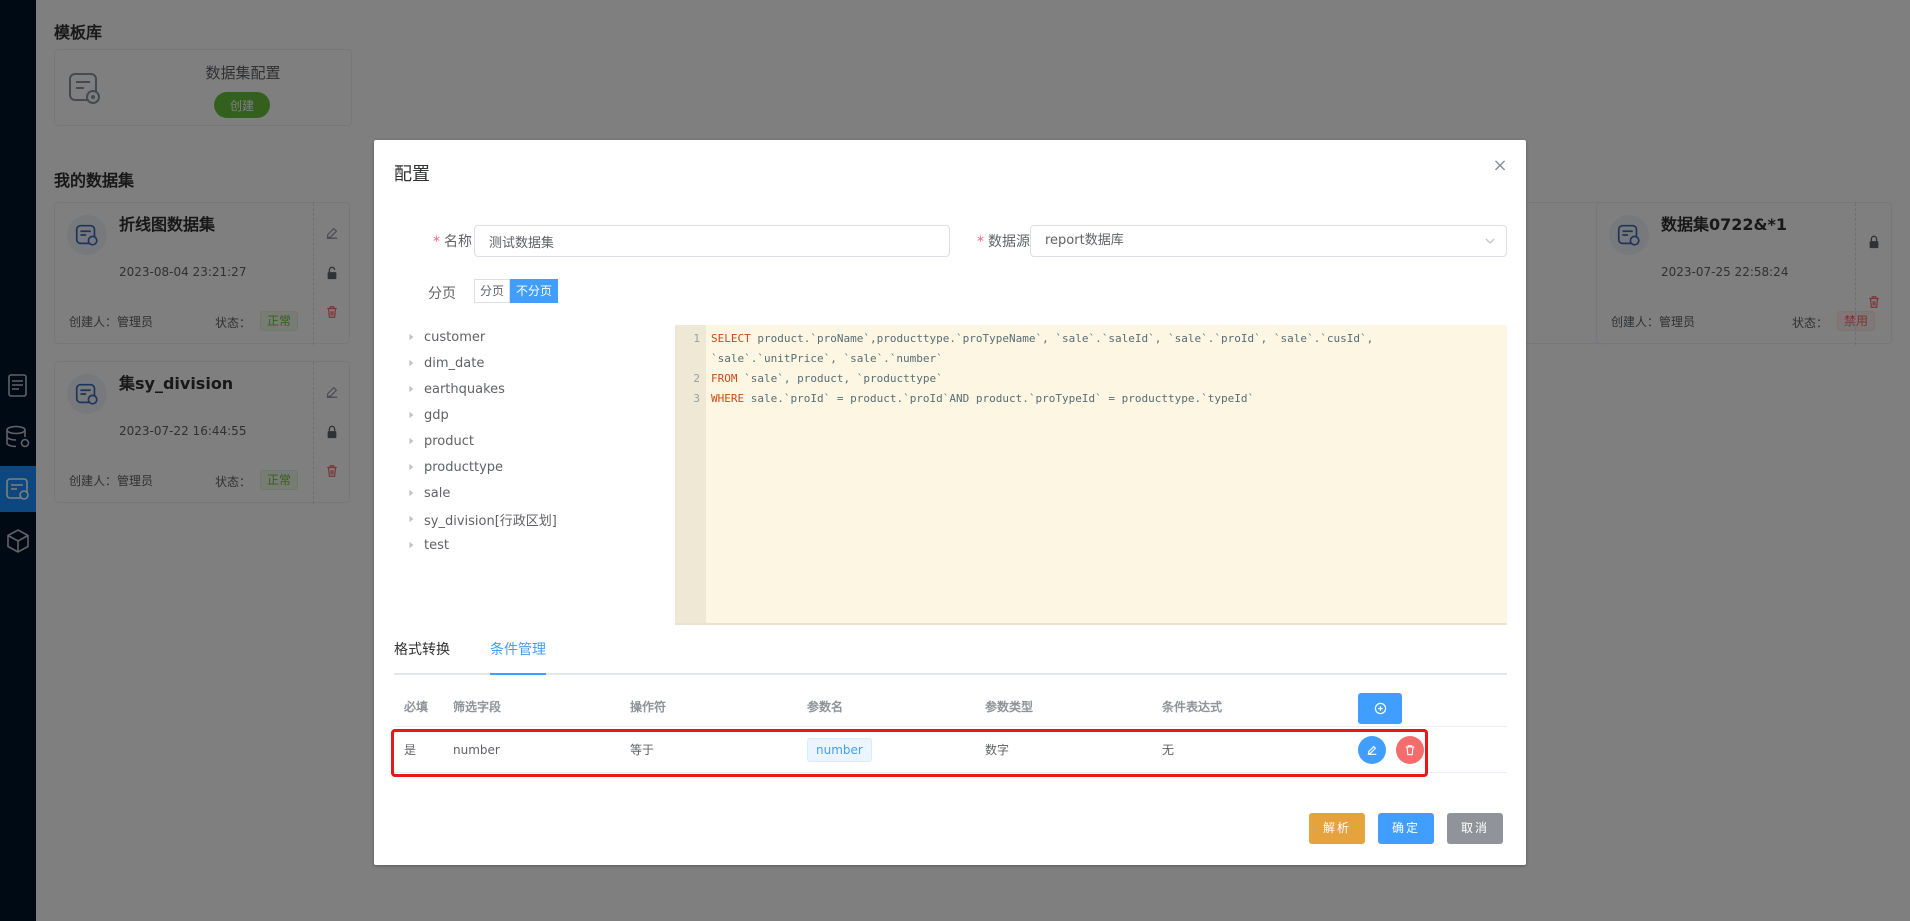 The height and width of the screenshot is (921, 1910). What do you see at coordinates (518, 655) in the screenshot?
I see `tab-condition-manage: 条件管理` at bounding box center [518, 655].